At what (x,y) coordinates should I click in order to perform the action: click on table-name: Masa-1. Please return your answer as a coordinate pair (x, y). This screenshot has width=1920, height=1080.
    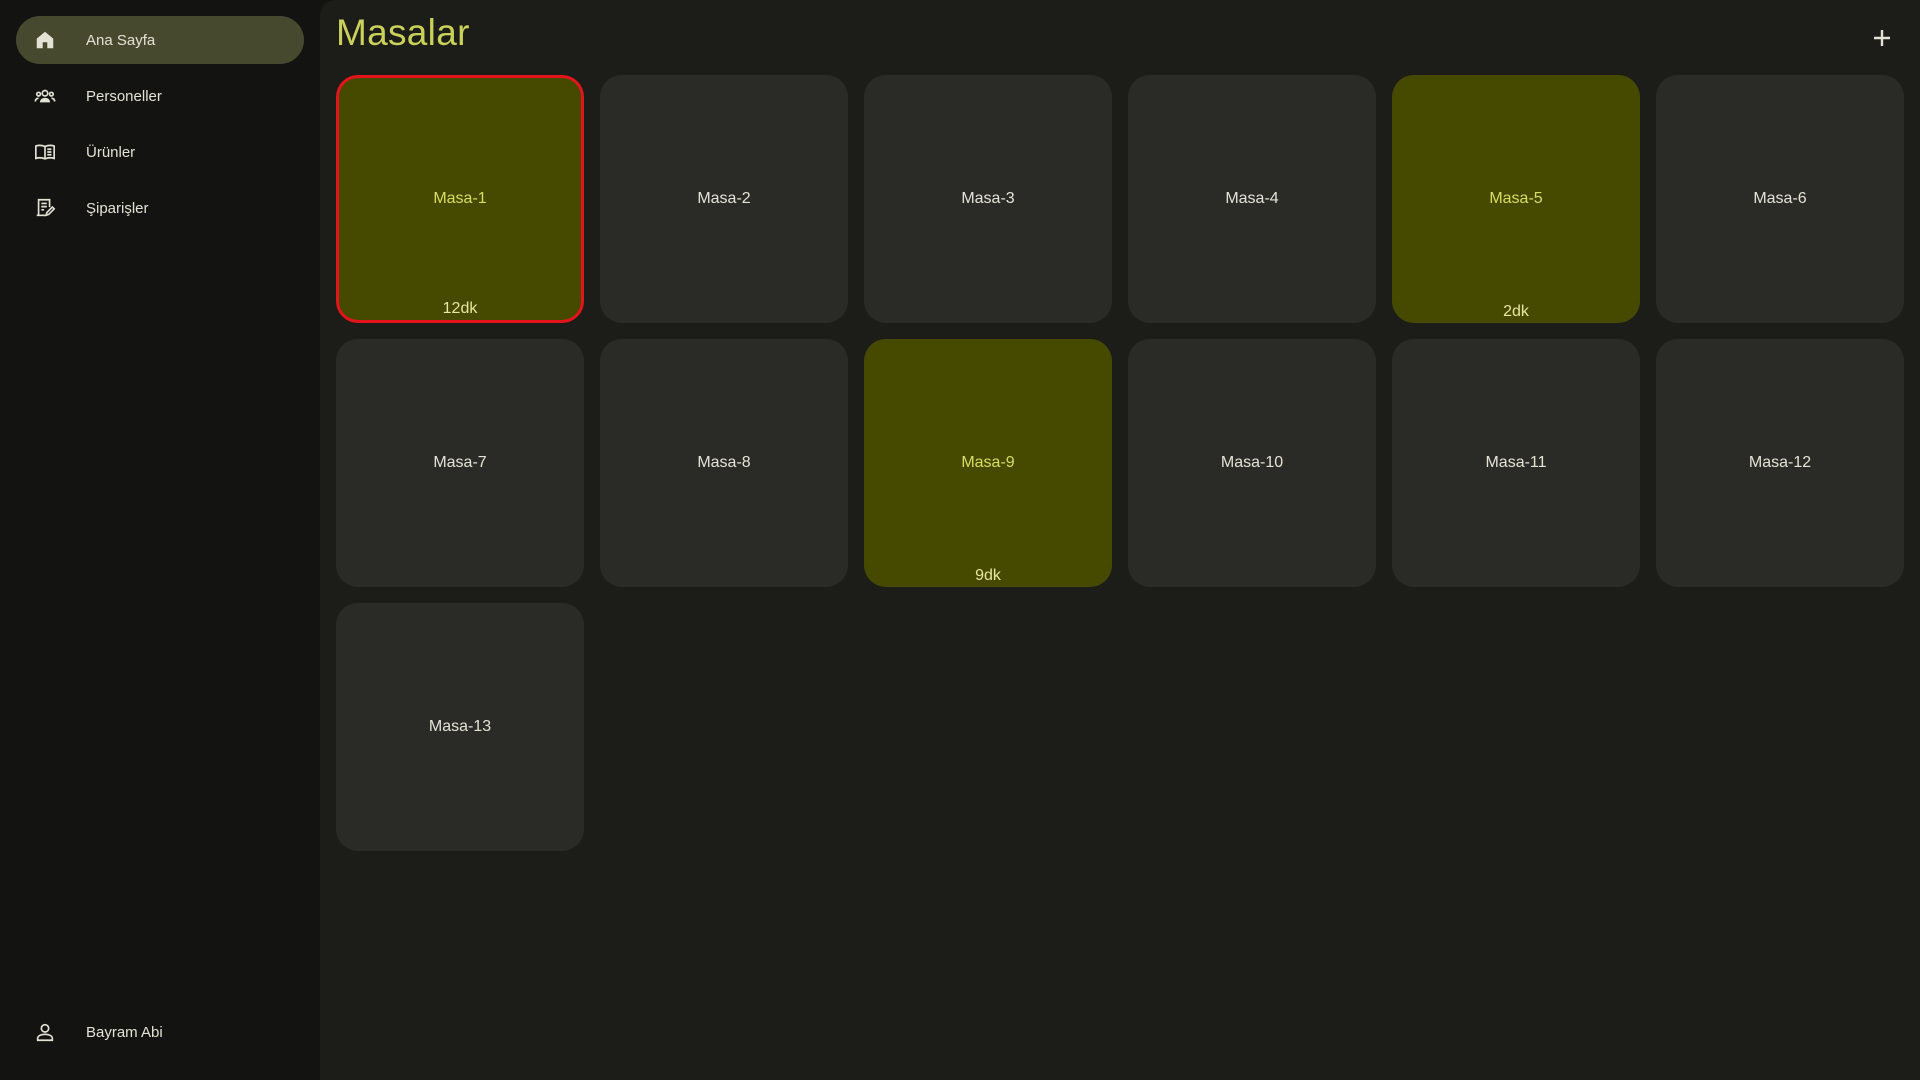
    Looking at the image, I should click on (460, 198).